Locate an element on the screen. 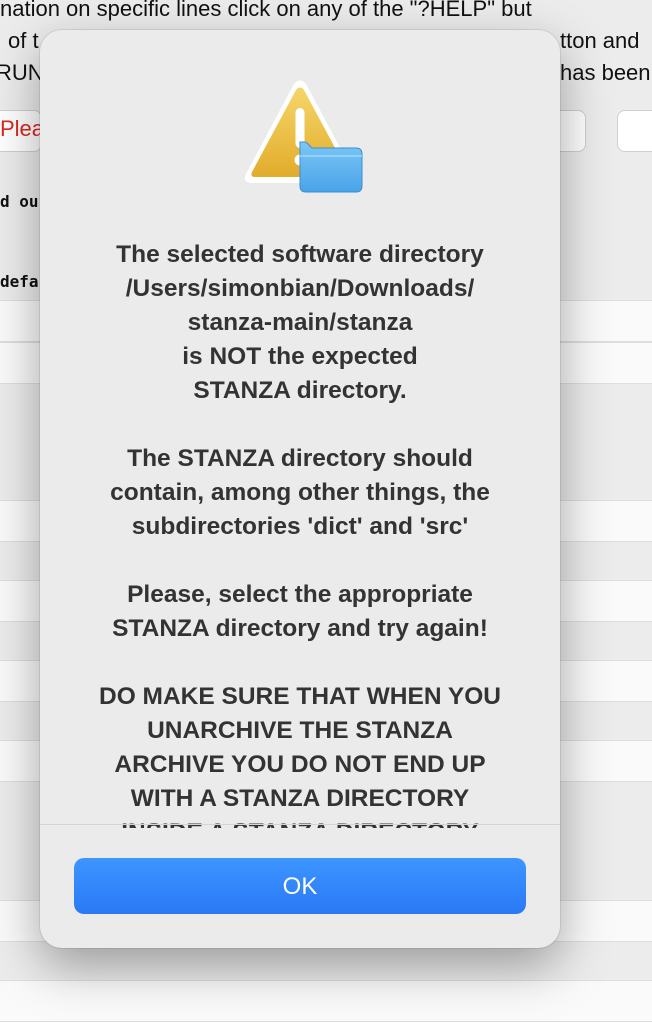  warning-folder-icon is located at coordinates (303, 136).